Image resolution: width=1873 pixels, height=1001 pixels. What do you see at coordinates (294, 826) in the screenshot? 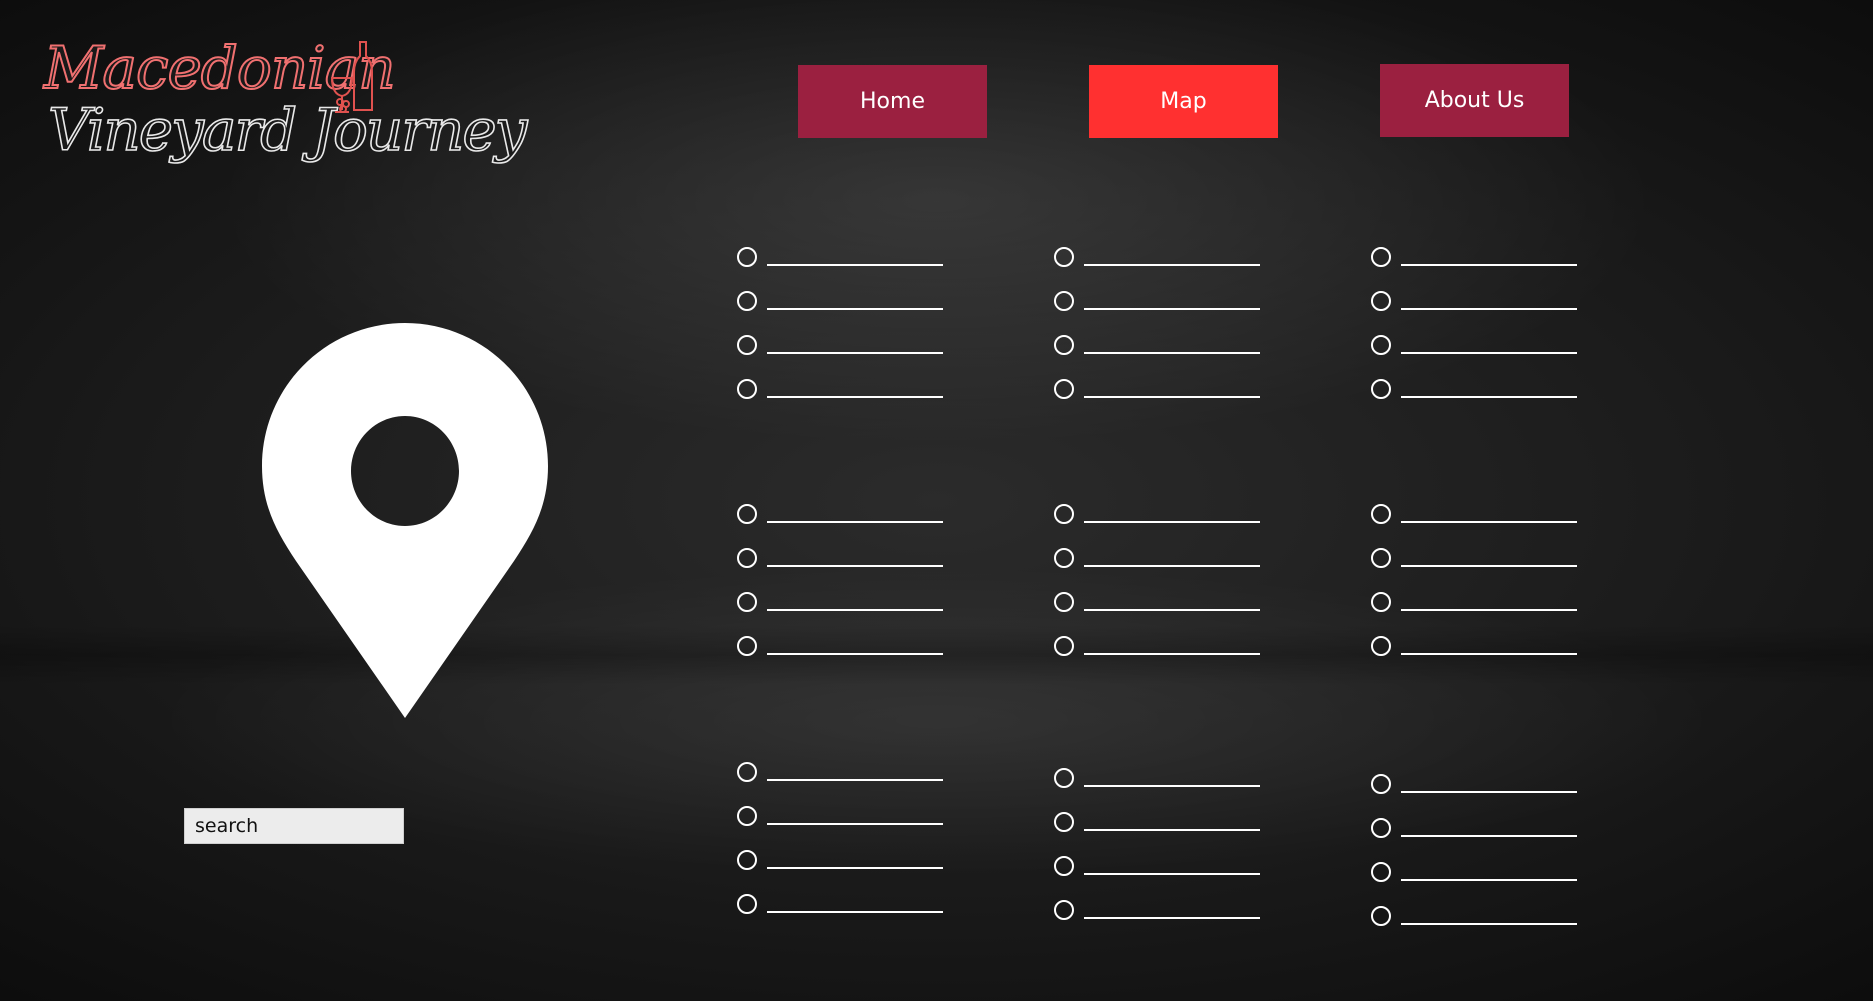
I see `search-input` at bounding box center [294, 826].